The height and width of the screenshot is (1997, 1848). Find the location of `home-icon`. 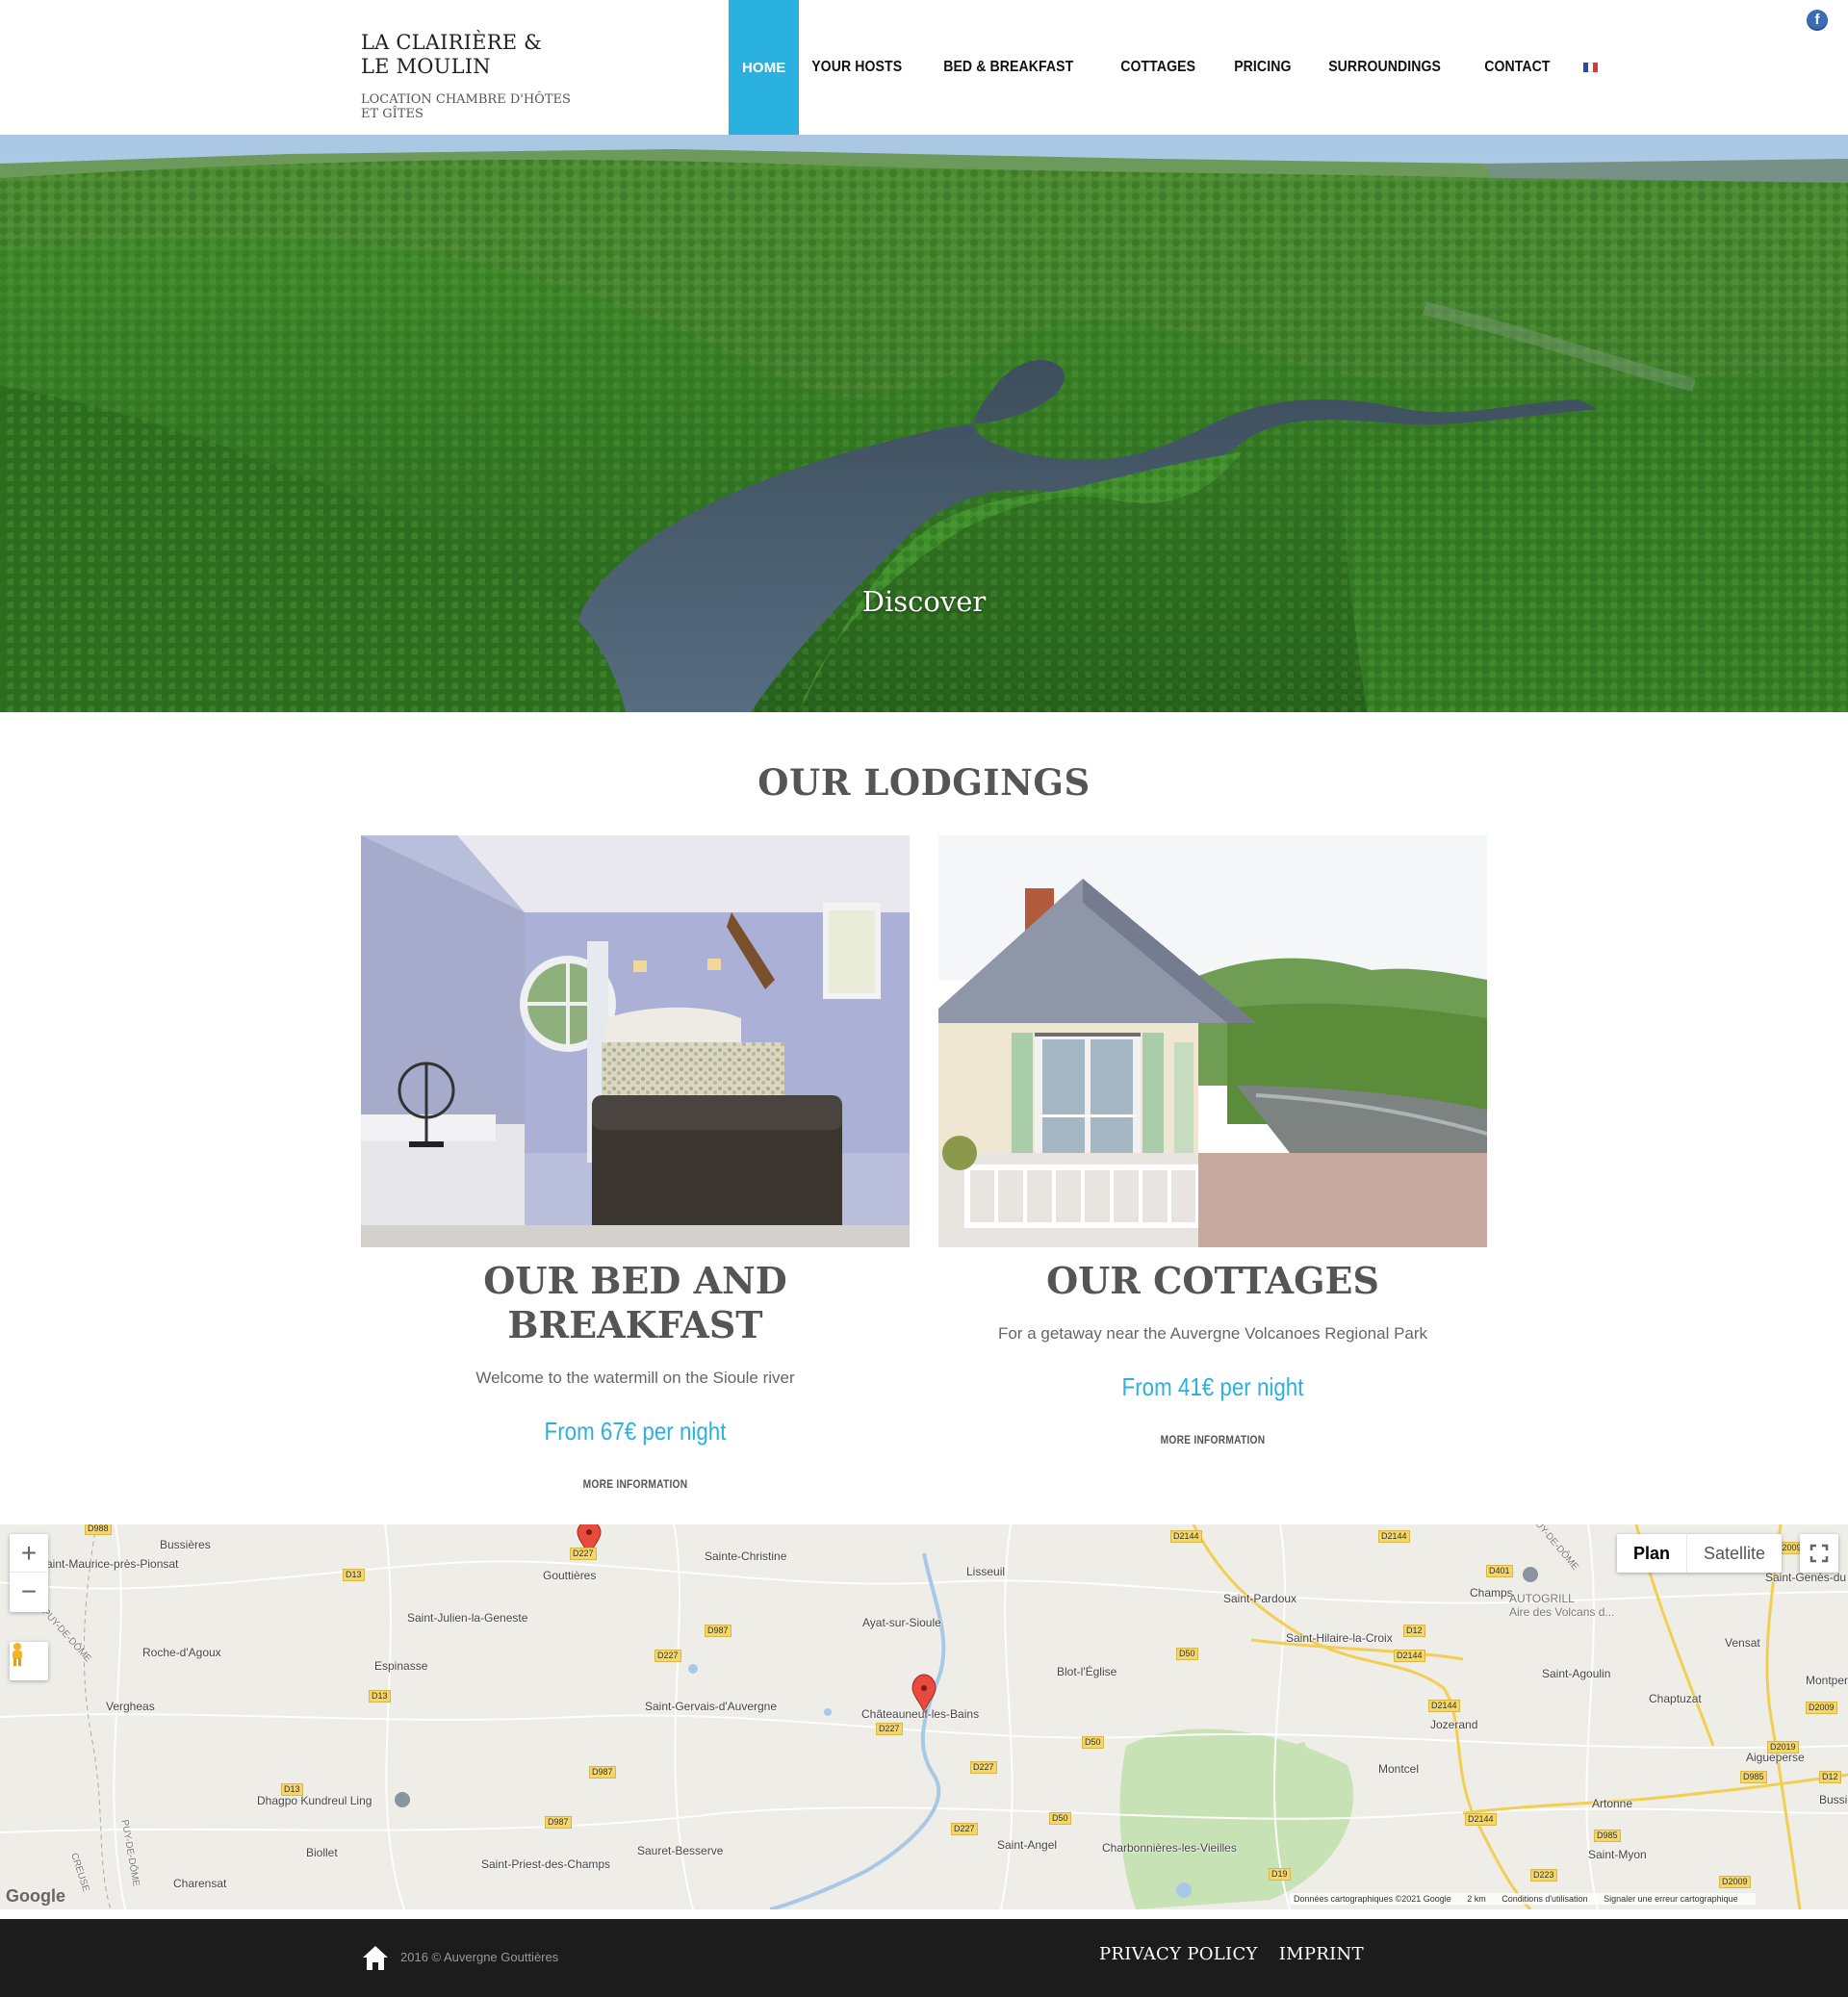

home-icon is located at coordinates (375, 1960).